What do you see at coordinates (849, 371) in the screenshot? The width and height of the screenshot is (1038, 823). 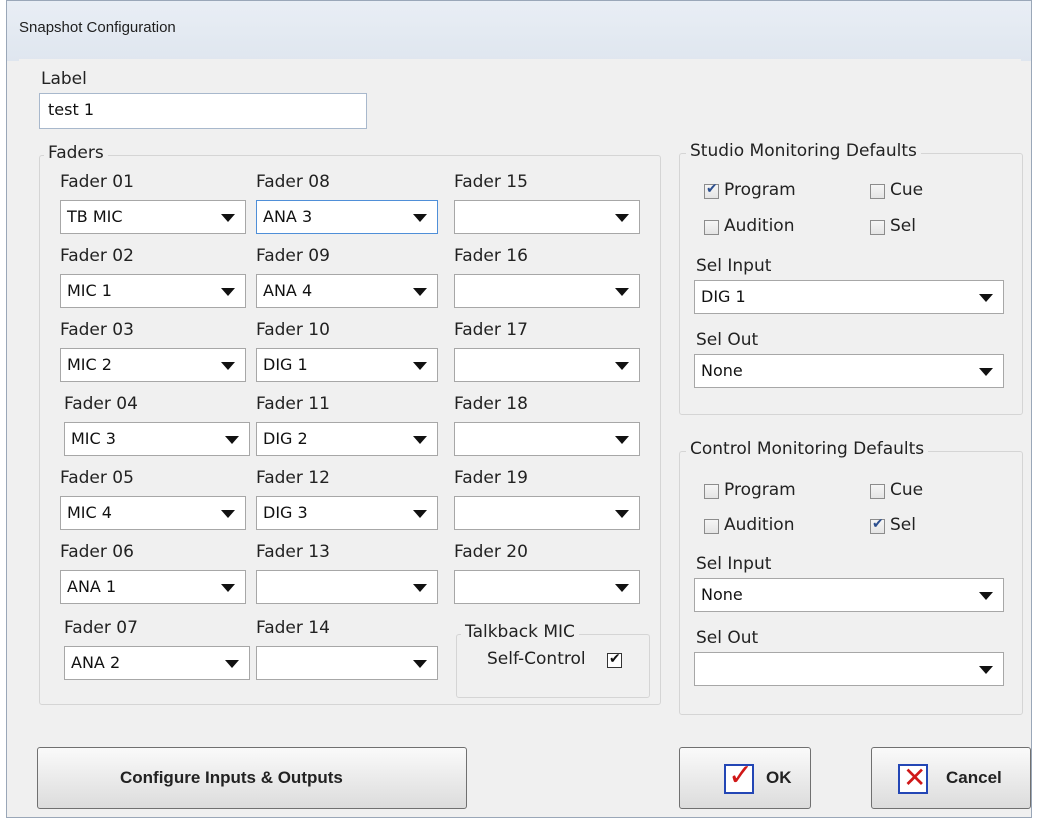 I see `studio-sel-out-dropdown: None` at bounding box center [849, 371].